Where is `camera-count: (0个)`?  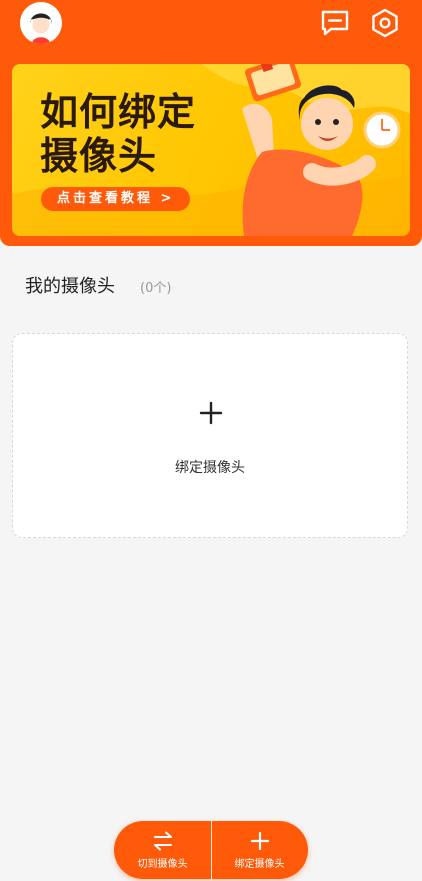 camera-count: (0个) is located at coordinates (156, 288).